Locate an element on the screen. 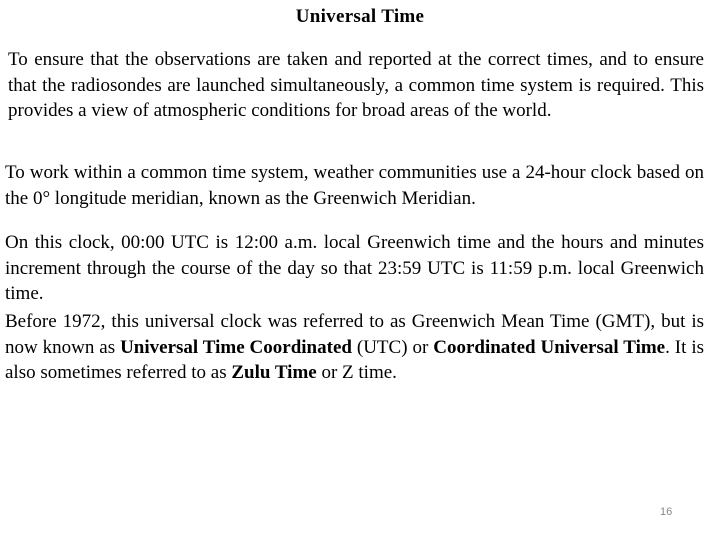 This screenshot has width=720, height=540. term-universal-time-coordinated: Universal Time Coordinated is located at coordinates (236, 347).